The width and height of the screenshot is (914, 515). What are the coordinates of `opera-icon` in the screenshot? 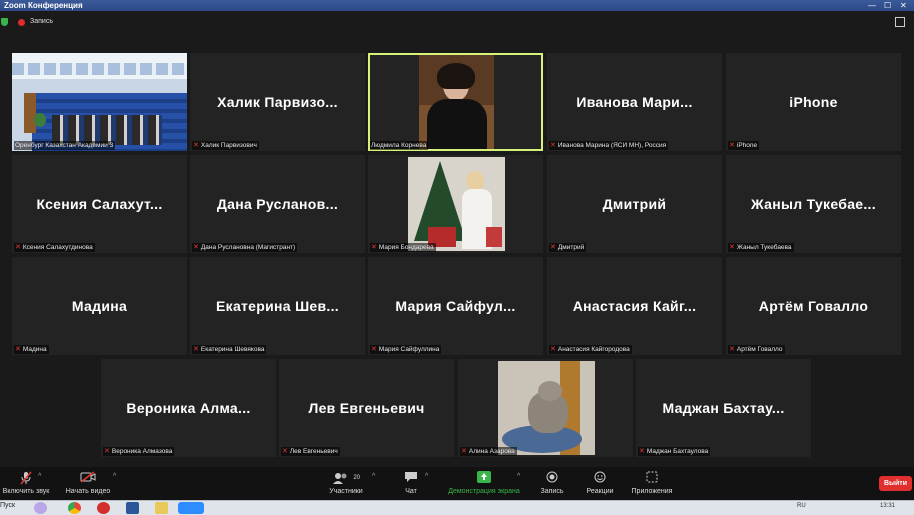 It's located at (103, 508).